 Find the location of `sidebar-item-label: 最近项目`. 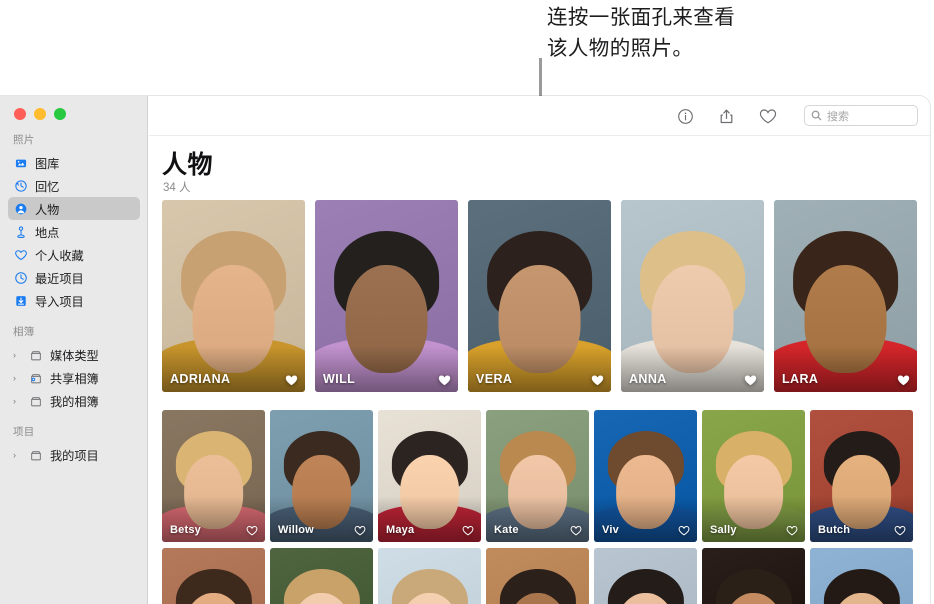

sidebar-item-label: 最近项目 is located at coordinates (59, 278).